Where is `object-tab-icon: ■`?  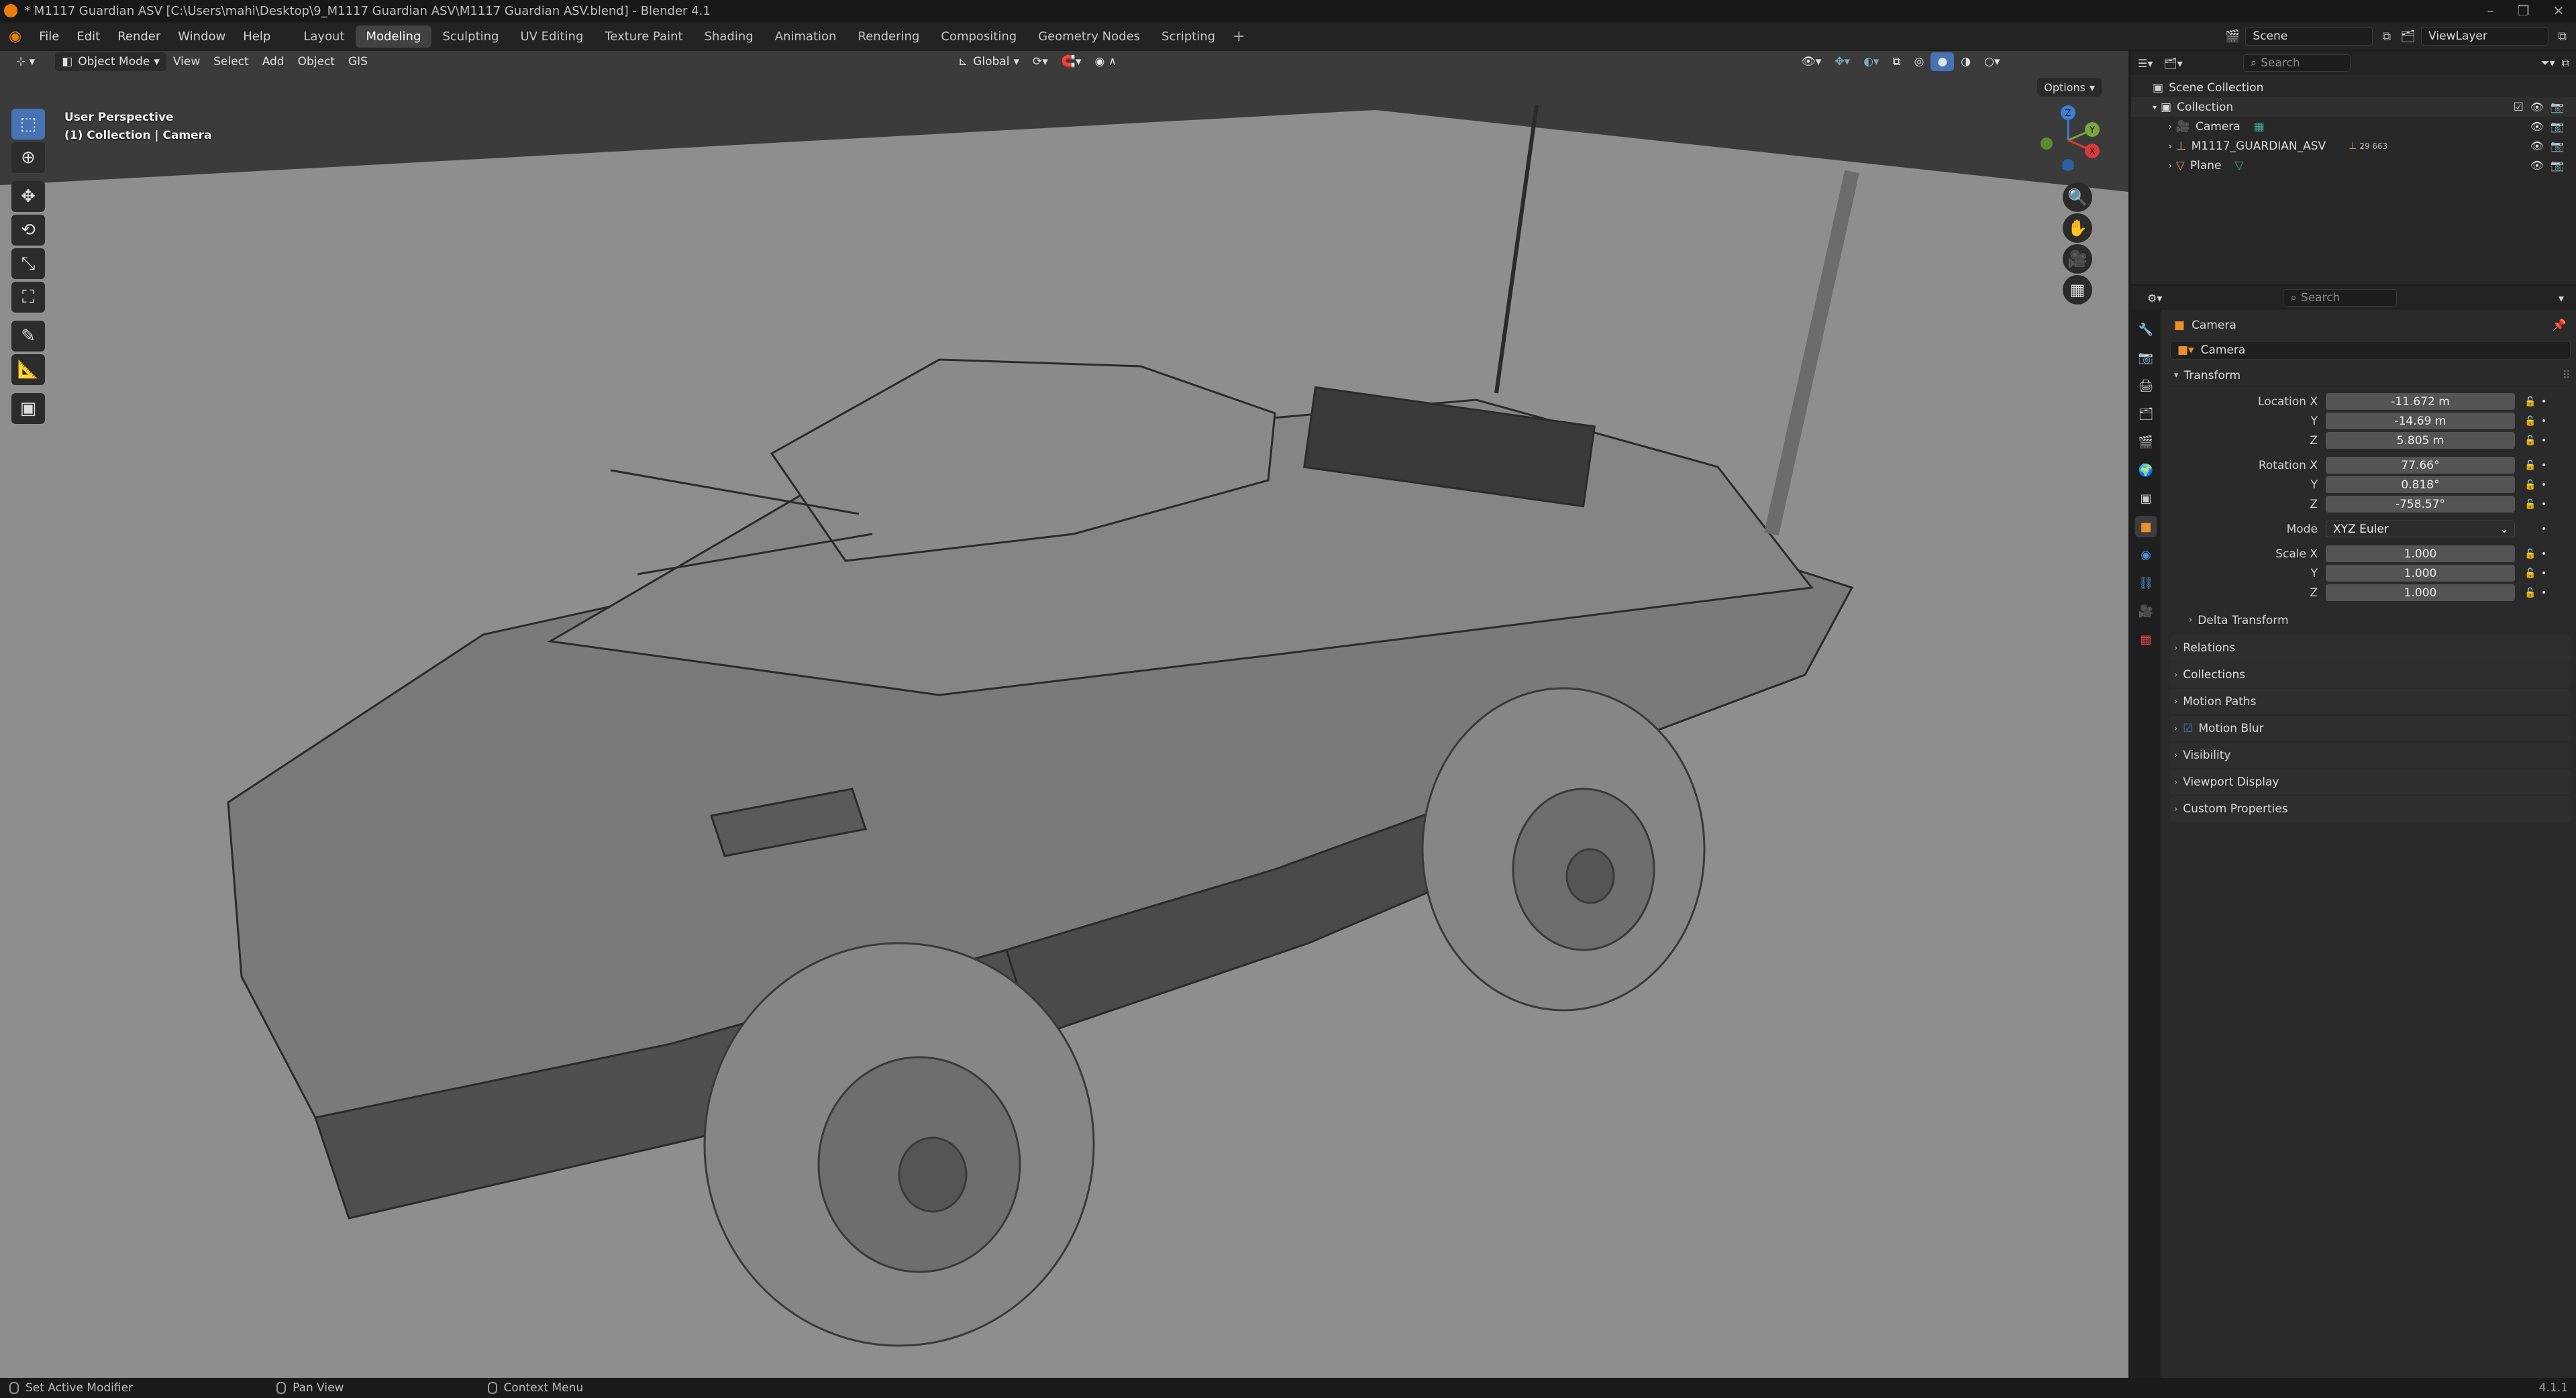 object-tab-icon: ■ is located at coordinates (2146, 526).